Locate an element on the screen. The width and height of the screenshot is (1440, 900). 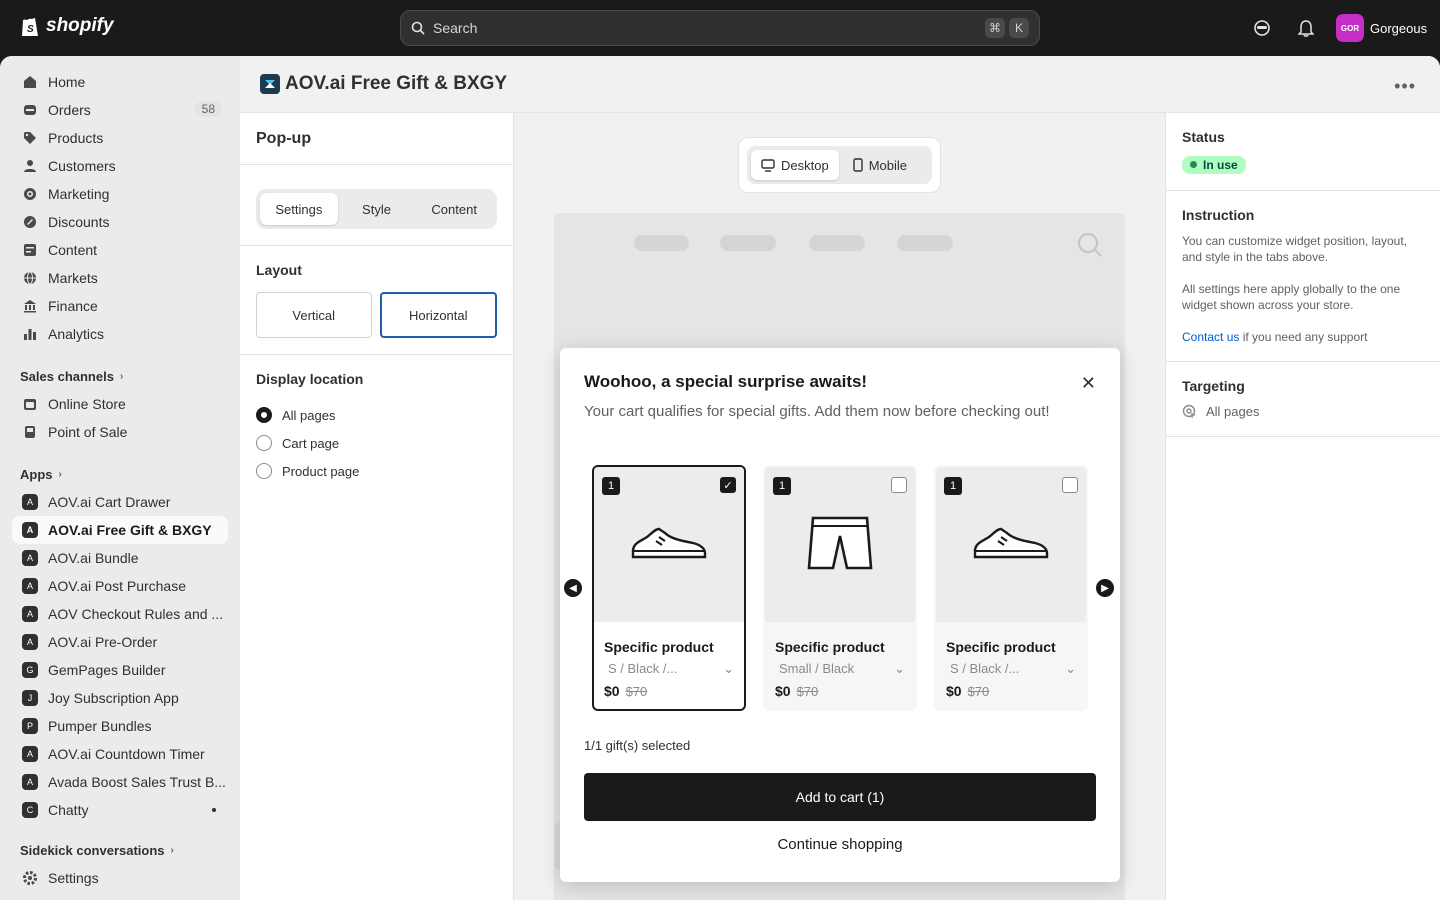
sidebar-item-aov-ai-post-purchase: A AOV.ai Post Purchase is located at coordinates (120, 586).